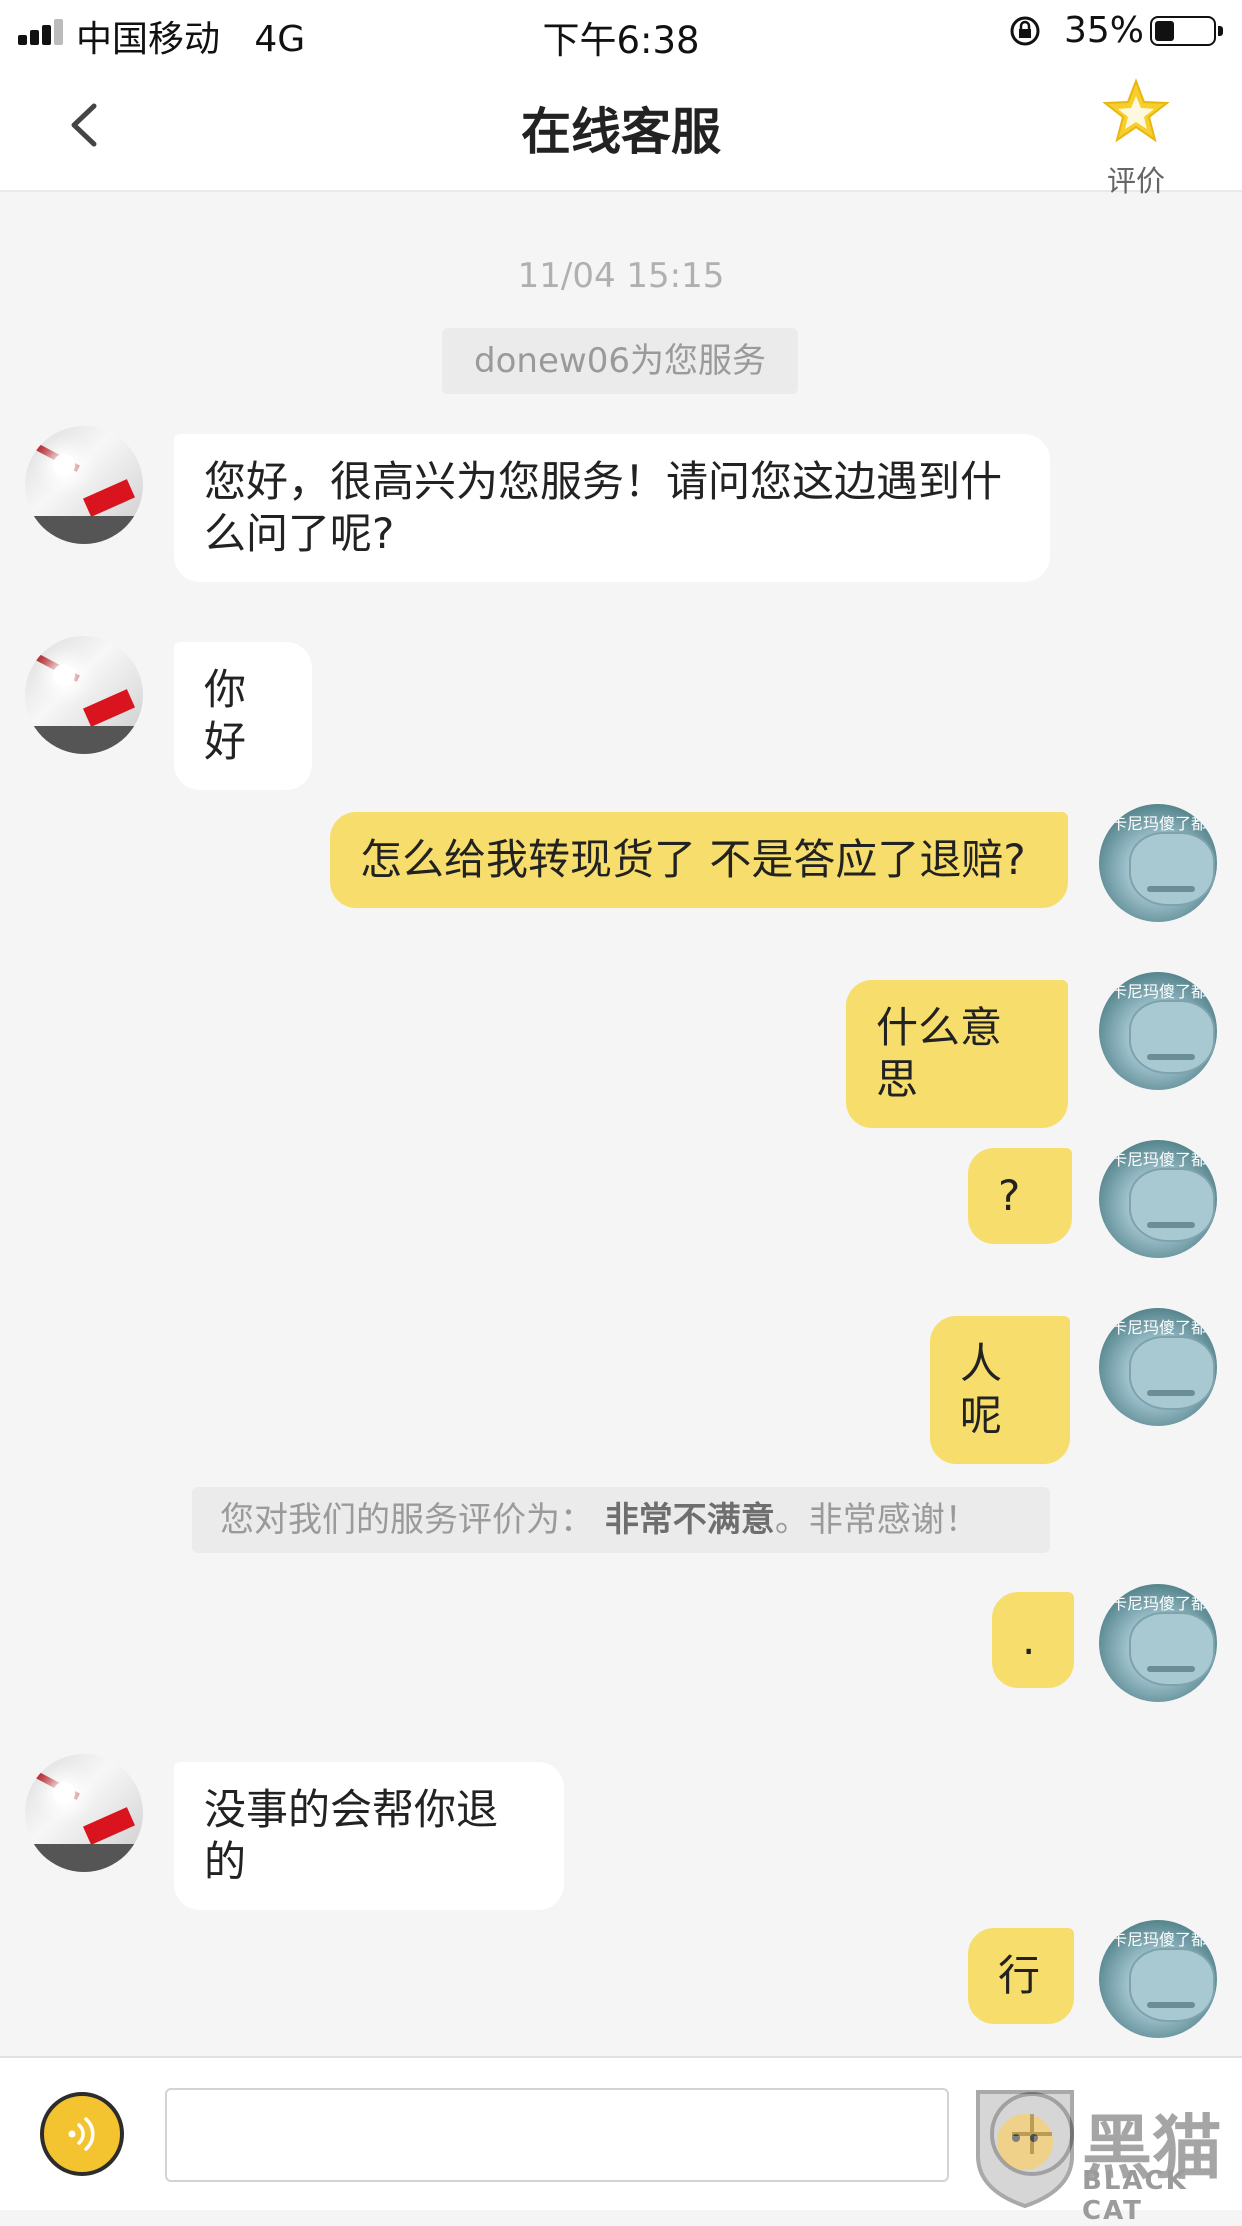  I want to click on message-input, so click(557, 2135).